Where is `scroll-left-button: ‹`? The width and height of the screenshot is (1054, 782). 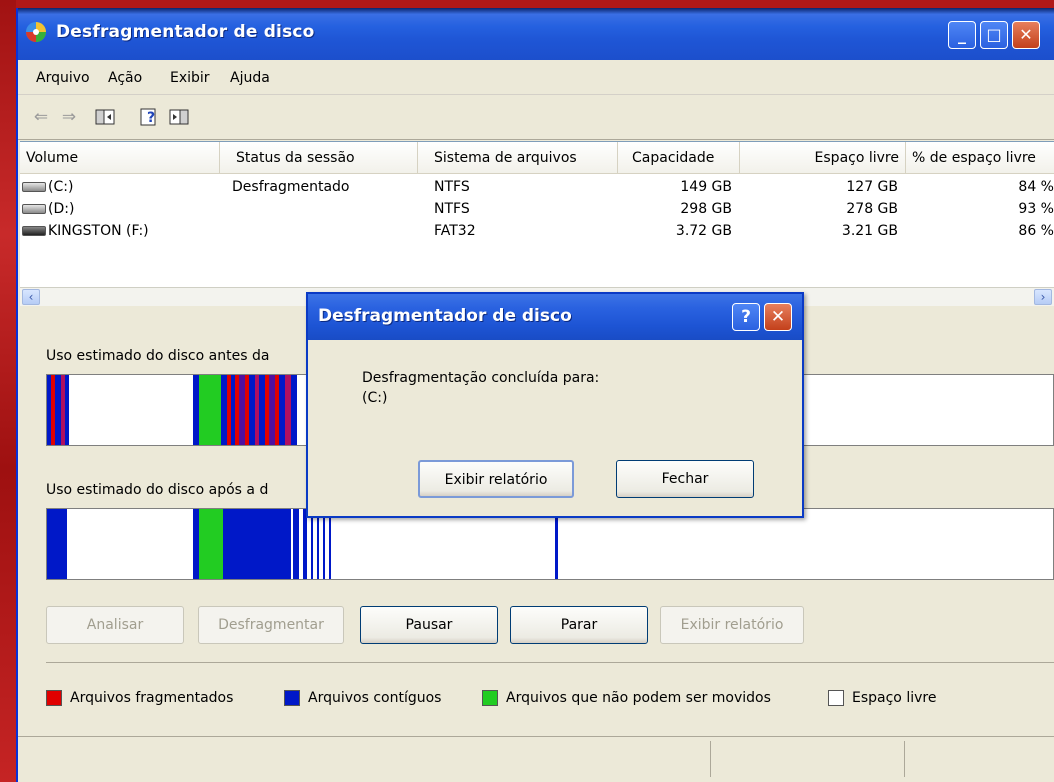 scroll-left-button: ‹ is located at coordinates (31, 297).